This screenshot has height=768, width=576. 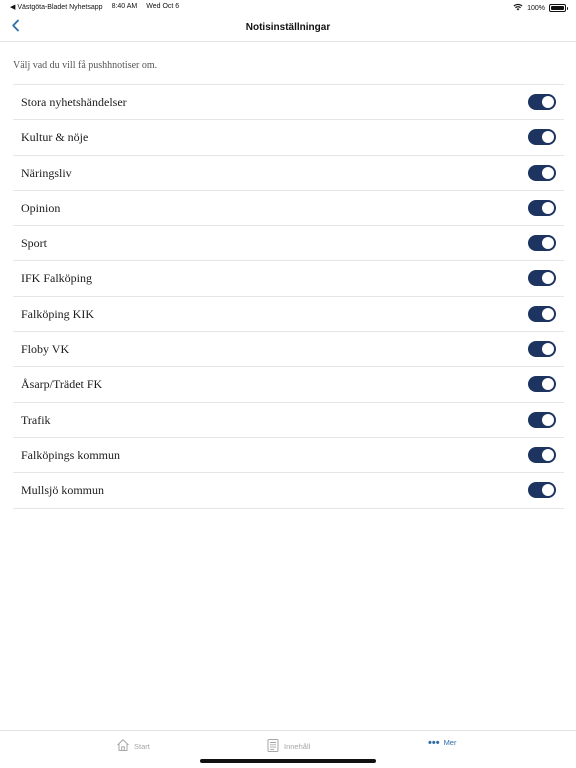 What do you see at coordinates (57, 313) in the screenshot?
I see `setting-label: Falköping KIK` at bounding box center [57, 313].